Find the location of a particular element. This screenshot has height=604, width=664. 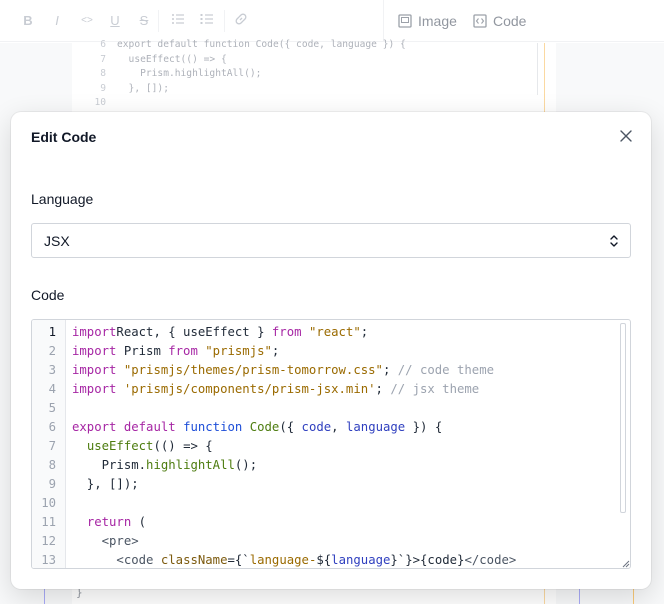

code-token: return is located at coordinates (109, 522).